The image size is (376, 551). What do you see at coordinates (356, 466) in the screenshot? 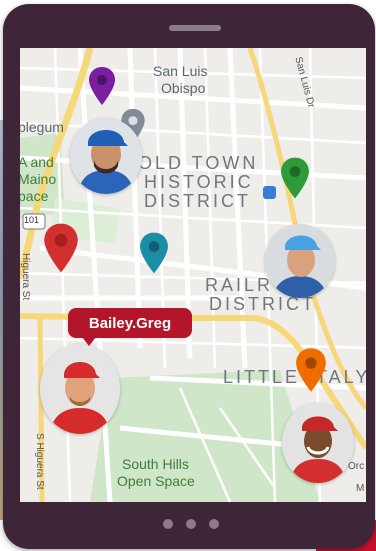
I see `street-label: Orc` at bounding box center [356, 466].